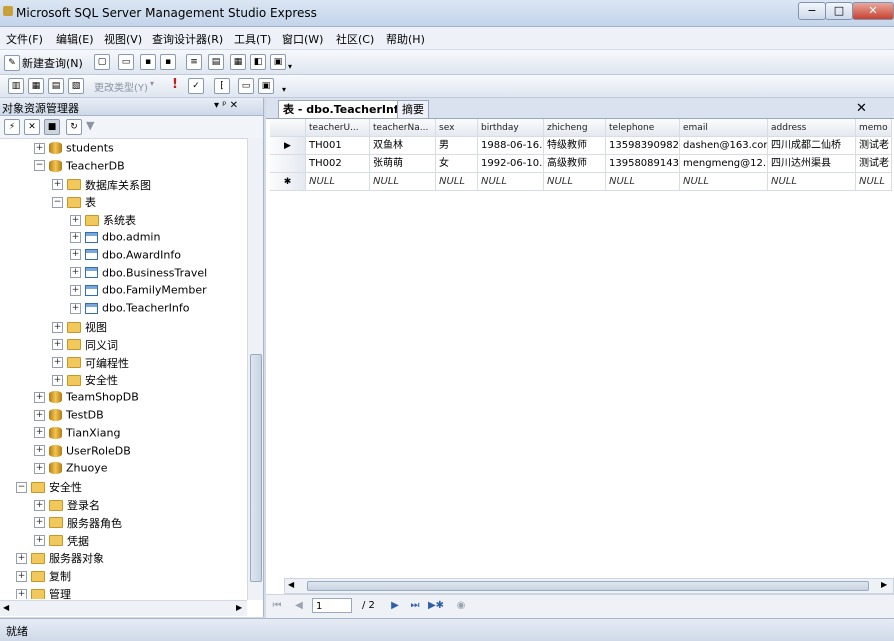 Image resolution: width=894 pixels, height=641 pixels. Describe the element at coordinates (32, 127) in the screenshot. I see `disconnect-icon: ✕` at that location.